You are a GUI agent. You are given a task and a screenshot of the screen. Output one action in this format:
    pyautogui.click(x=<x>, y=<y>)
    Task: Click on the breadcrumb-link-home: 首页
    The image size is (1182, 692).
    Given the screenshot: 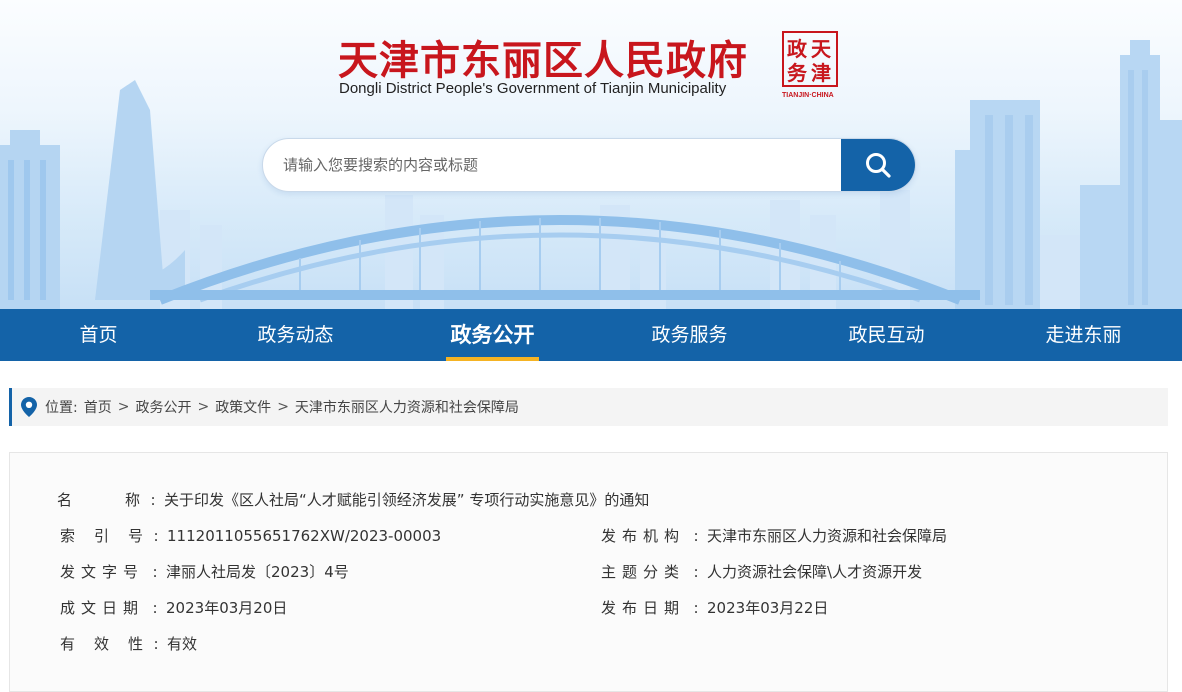 What is the action you would take?
    pyautogui.click(x=98, y=407)
    